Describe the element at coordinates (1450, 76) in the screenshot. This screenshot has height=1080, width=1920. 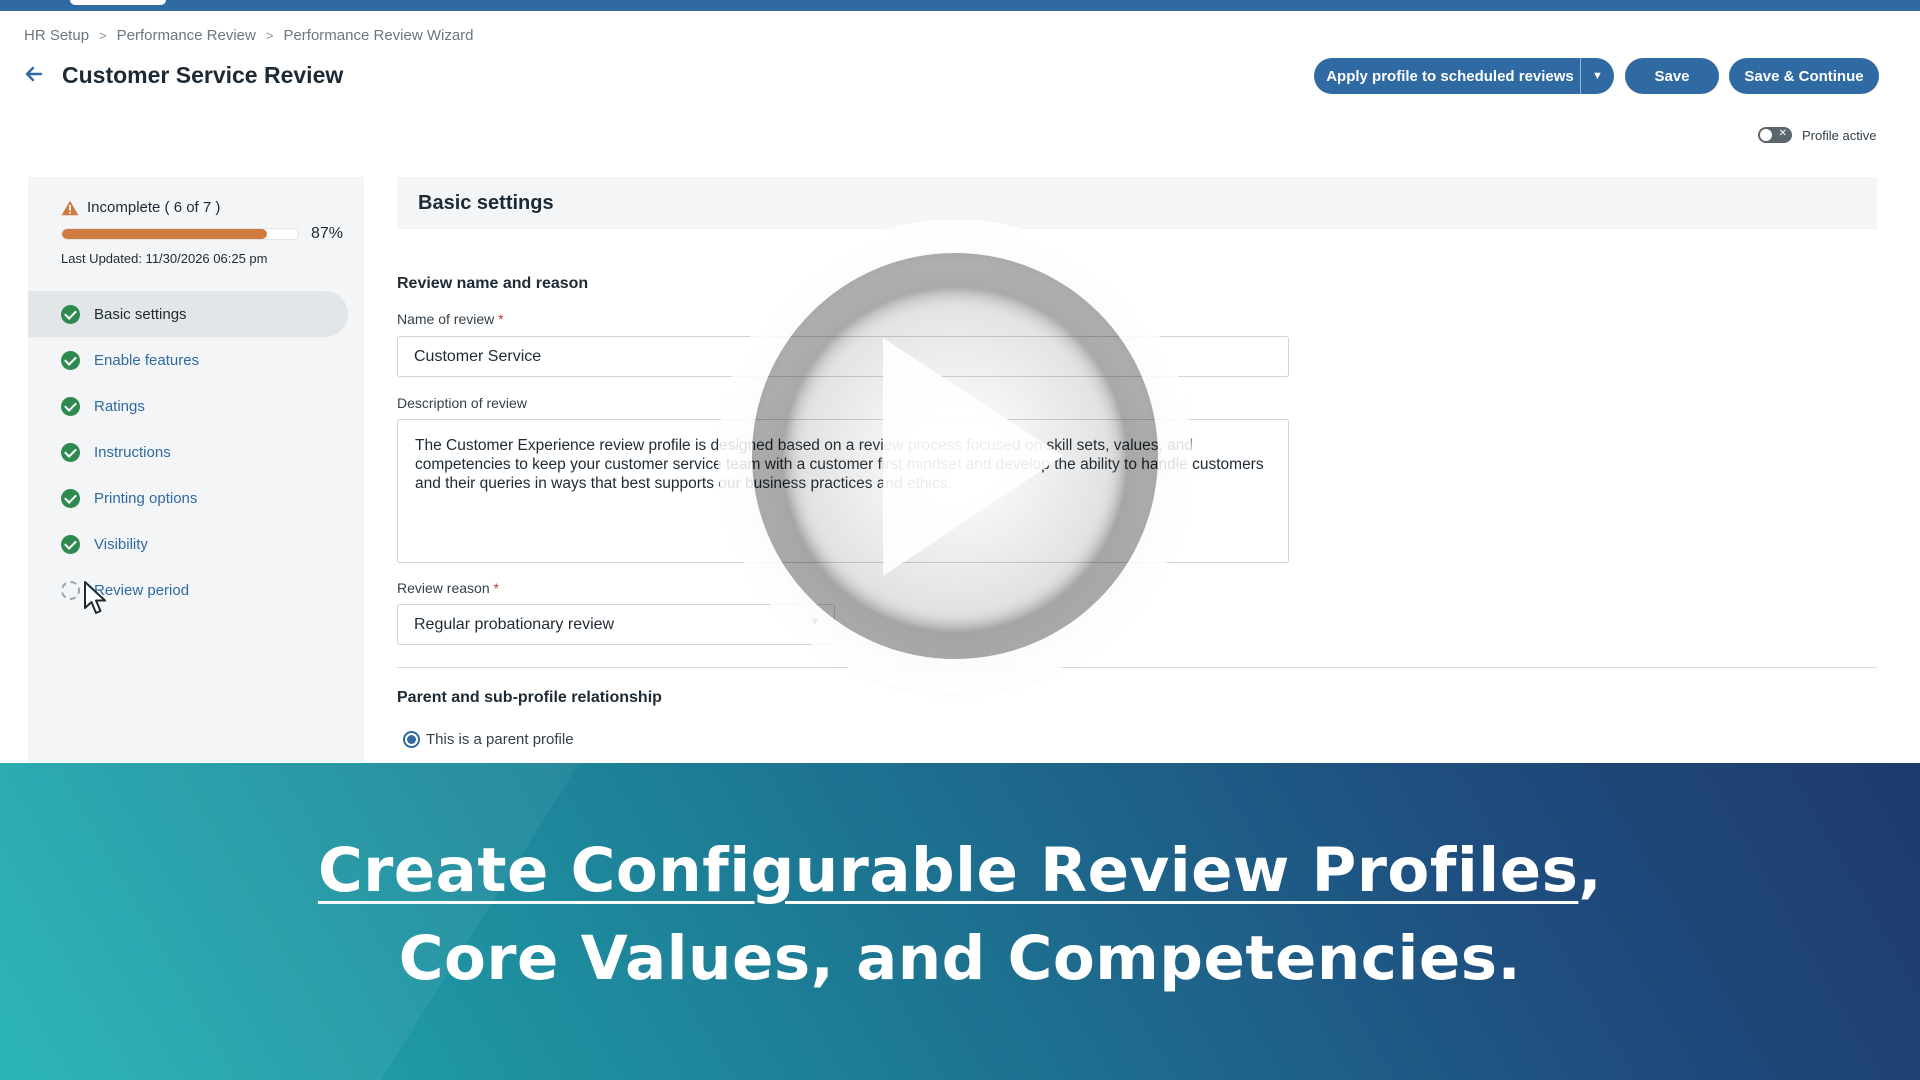
I see `apply-profile-label: Apply profile to scheduled reviews` at that location.